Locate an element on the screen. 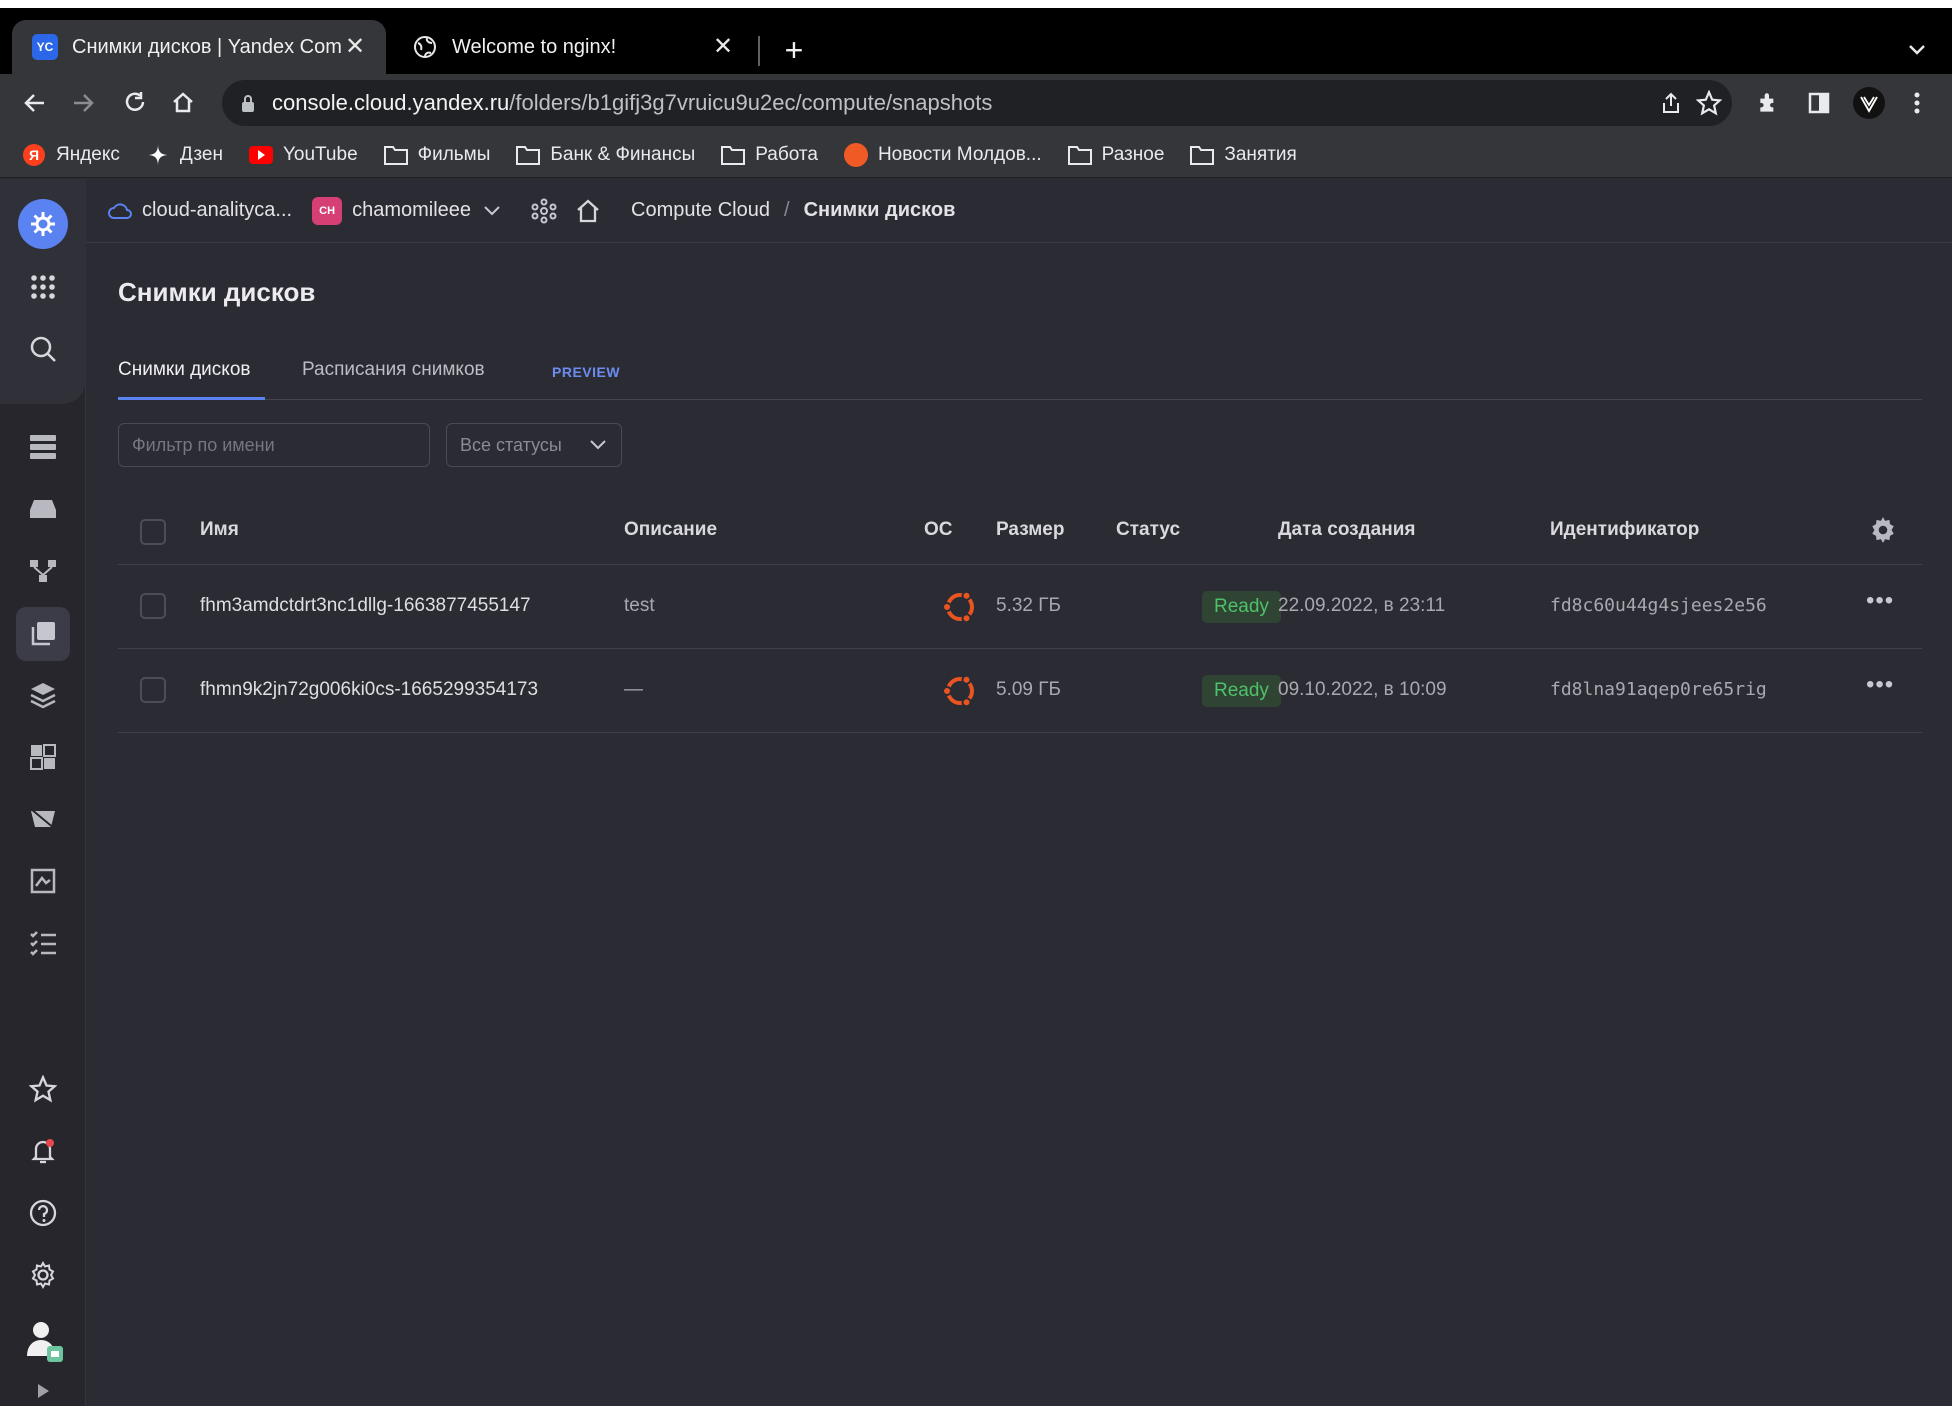 Image resolution: width=1952 pixels, height=1406 pixels. tab-snapshot-schedules: Расписания снимков is located at coordinates (393, 370).